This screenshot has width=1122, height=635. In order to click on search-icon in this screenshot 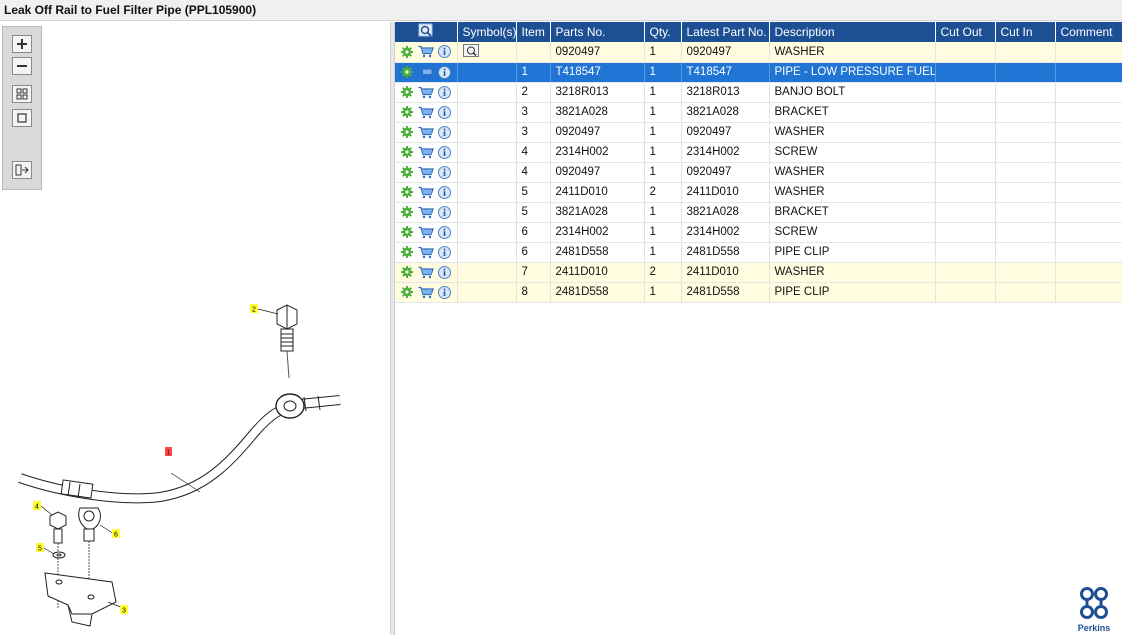, I will do `click(426, 30)`.